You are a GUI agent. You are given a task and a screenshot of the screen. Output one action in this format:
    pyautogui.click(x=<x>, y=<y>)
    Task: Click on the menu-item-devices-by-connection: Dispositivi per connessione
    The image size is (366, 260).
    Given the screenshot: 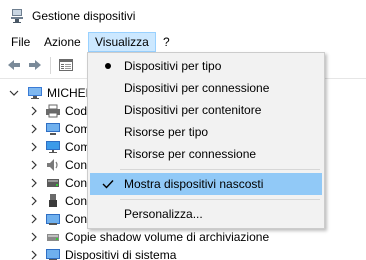 What is the action you would take?
    pyautogui.click(x=206, y=88)
    